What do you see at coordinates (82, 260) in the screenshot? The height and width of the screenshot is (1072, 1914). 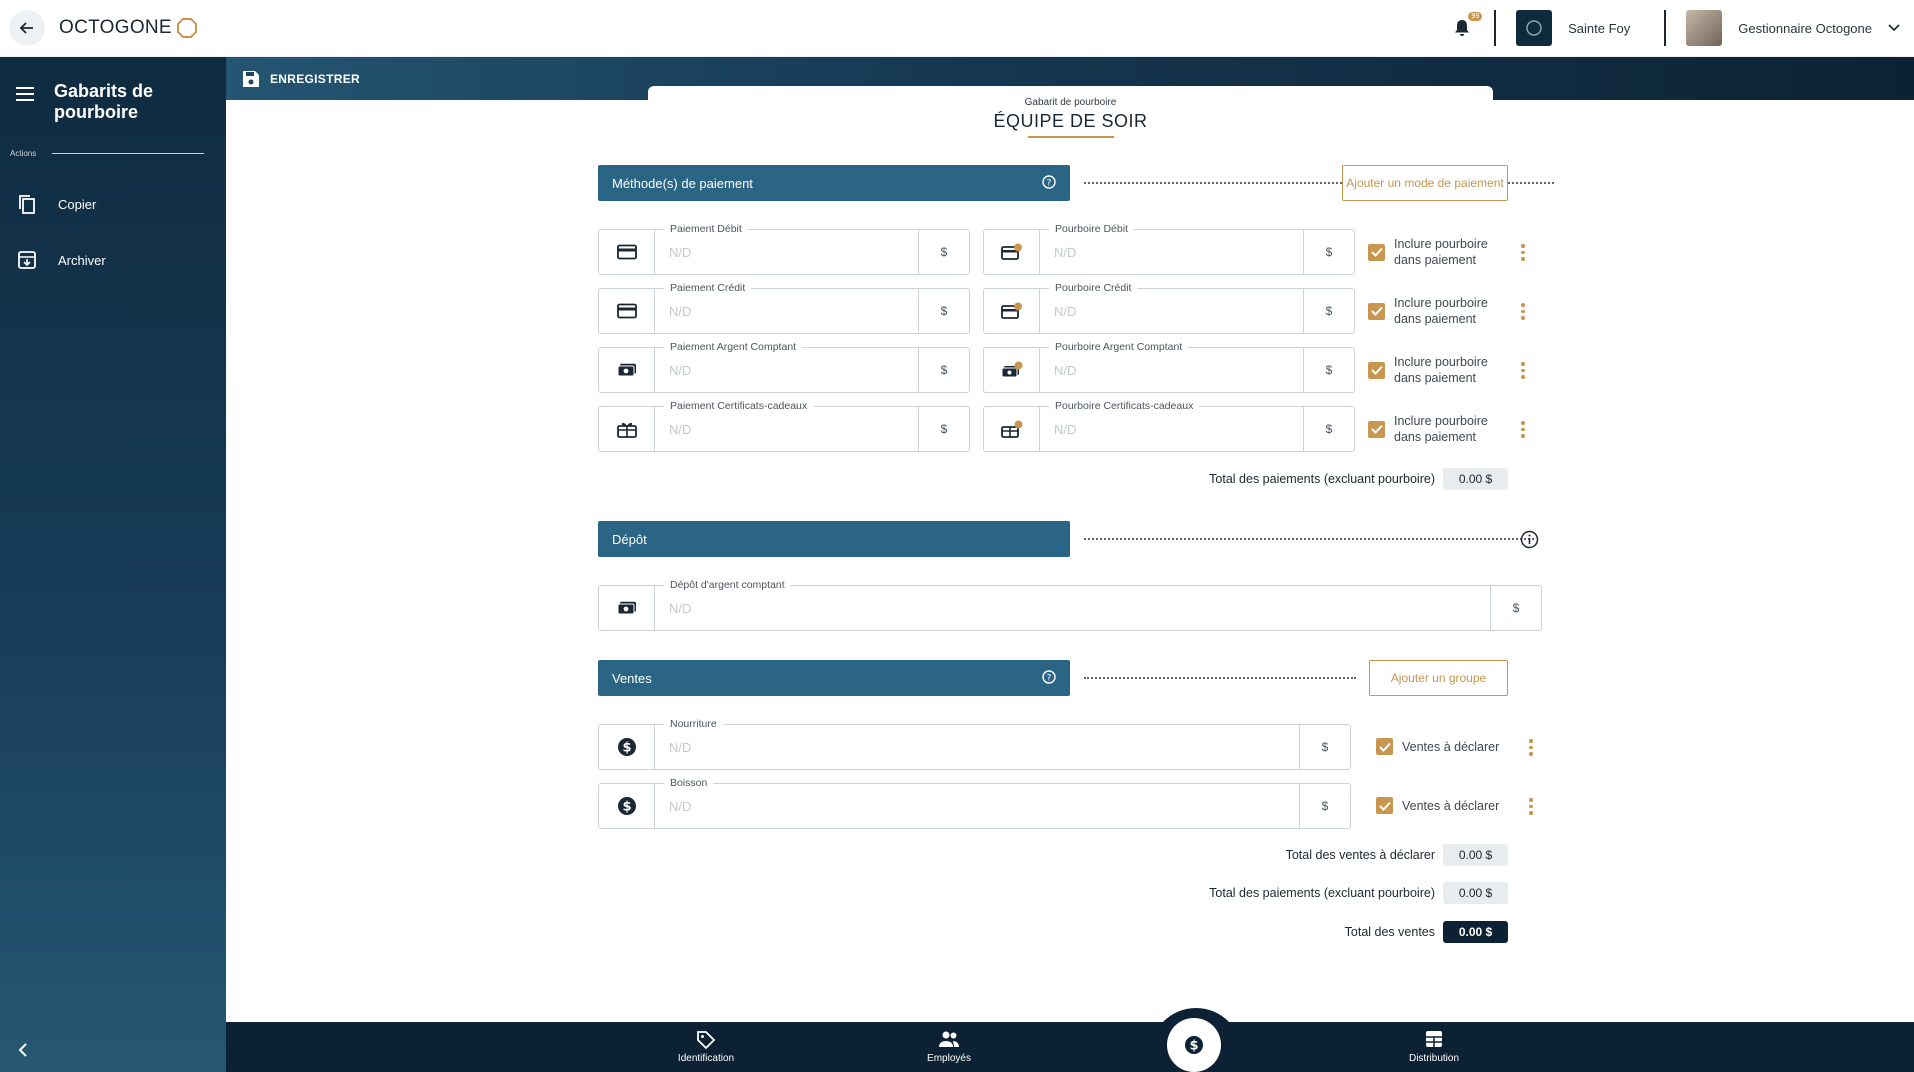 I see `sidebar-item-label: Archiver` at bounding box center [82, 260].